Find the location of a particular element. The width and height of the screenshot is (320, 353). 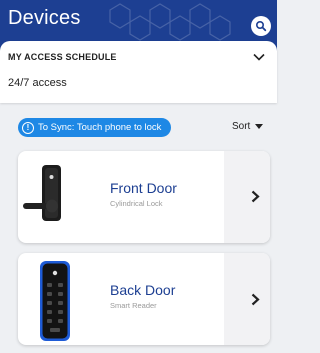

lock-type: Smart Reader is located at coordinates (133, 305).